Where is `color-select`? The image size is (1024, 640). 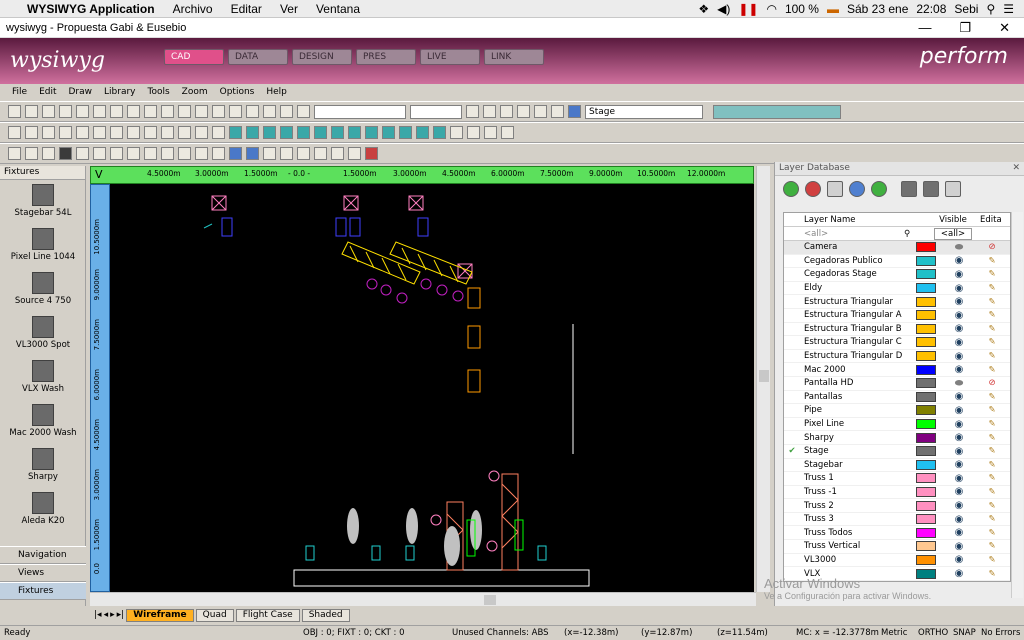 color-select is located at coordinates (777, 111).